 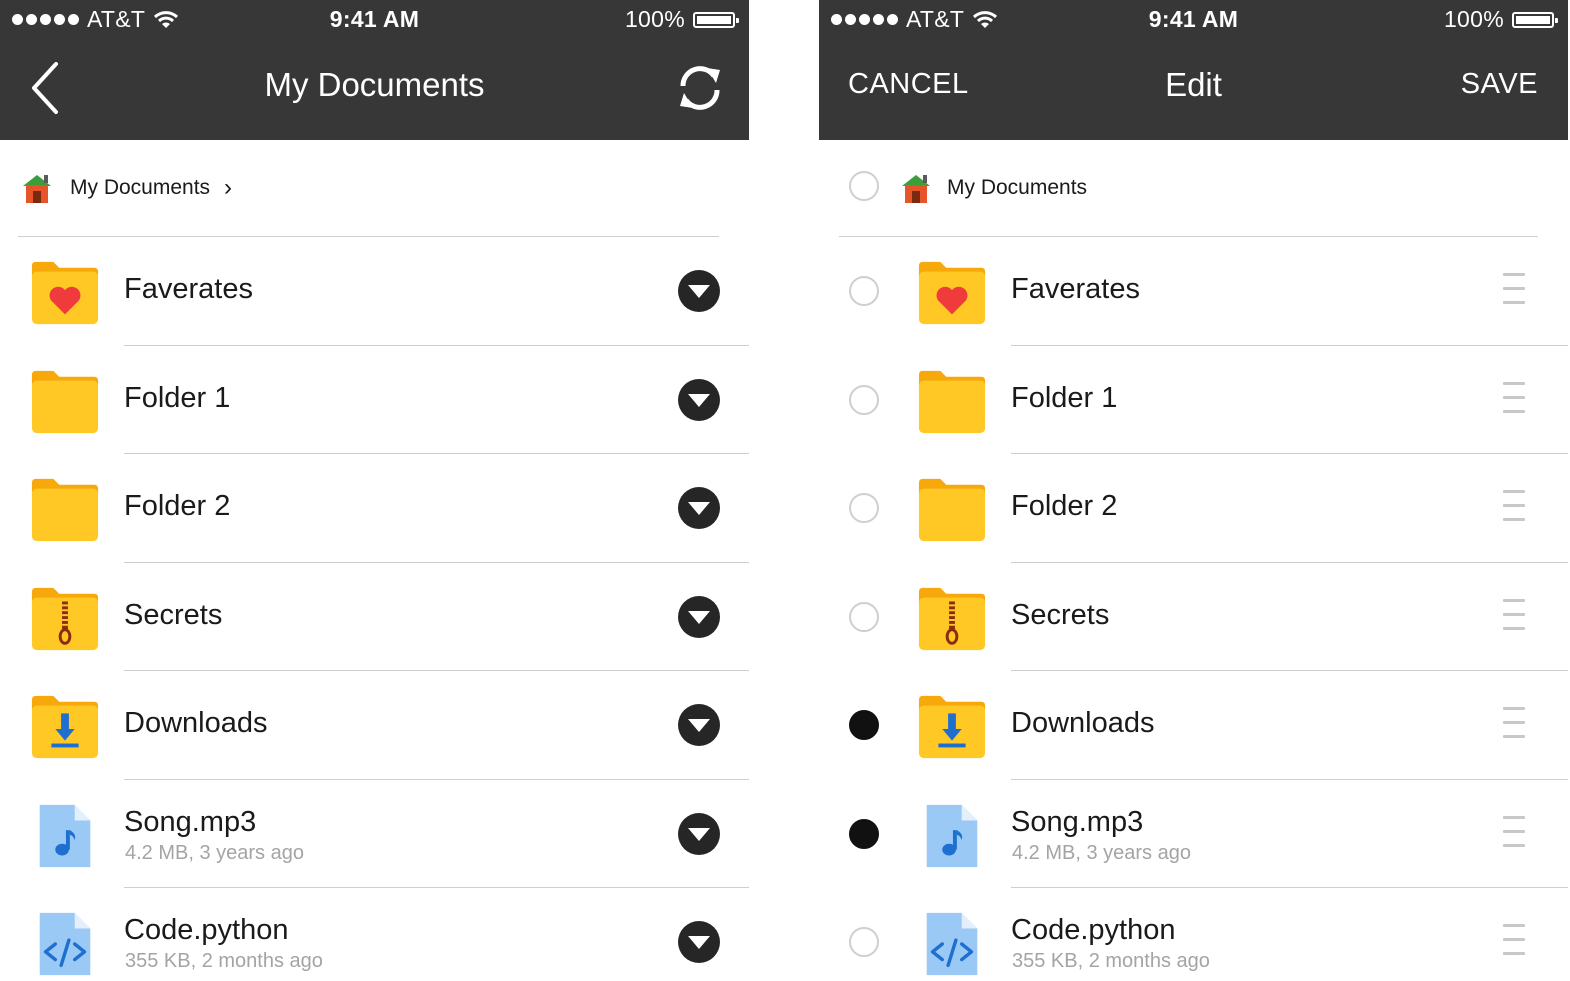 I want to click on navigation-bar: AT&T 9:41 AM 100% My Documents, so click(x=374, y=70).